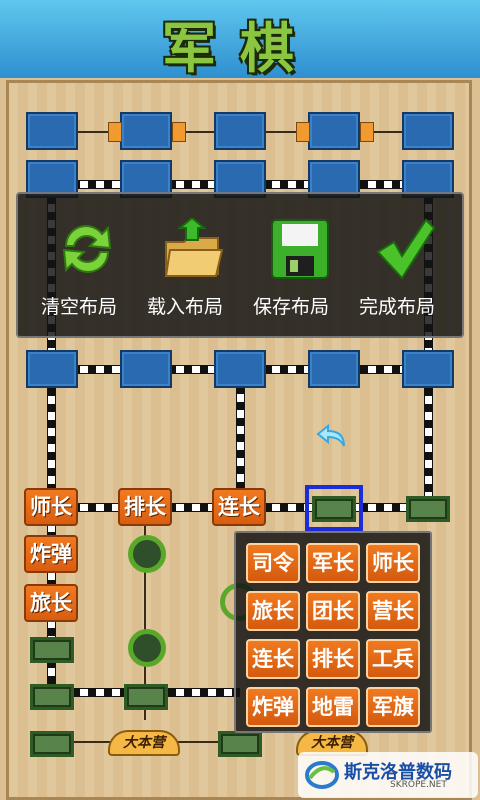 This screenshot has height=800, width=480. What do you see at coordinates (393, 563) in the screenshot?
I see `pick-piece-button: 师长` at bounding box center [393, 563].